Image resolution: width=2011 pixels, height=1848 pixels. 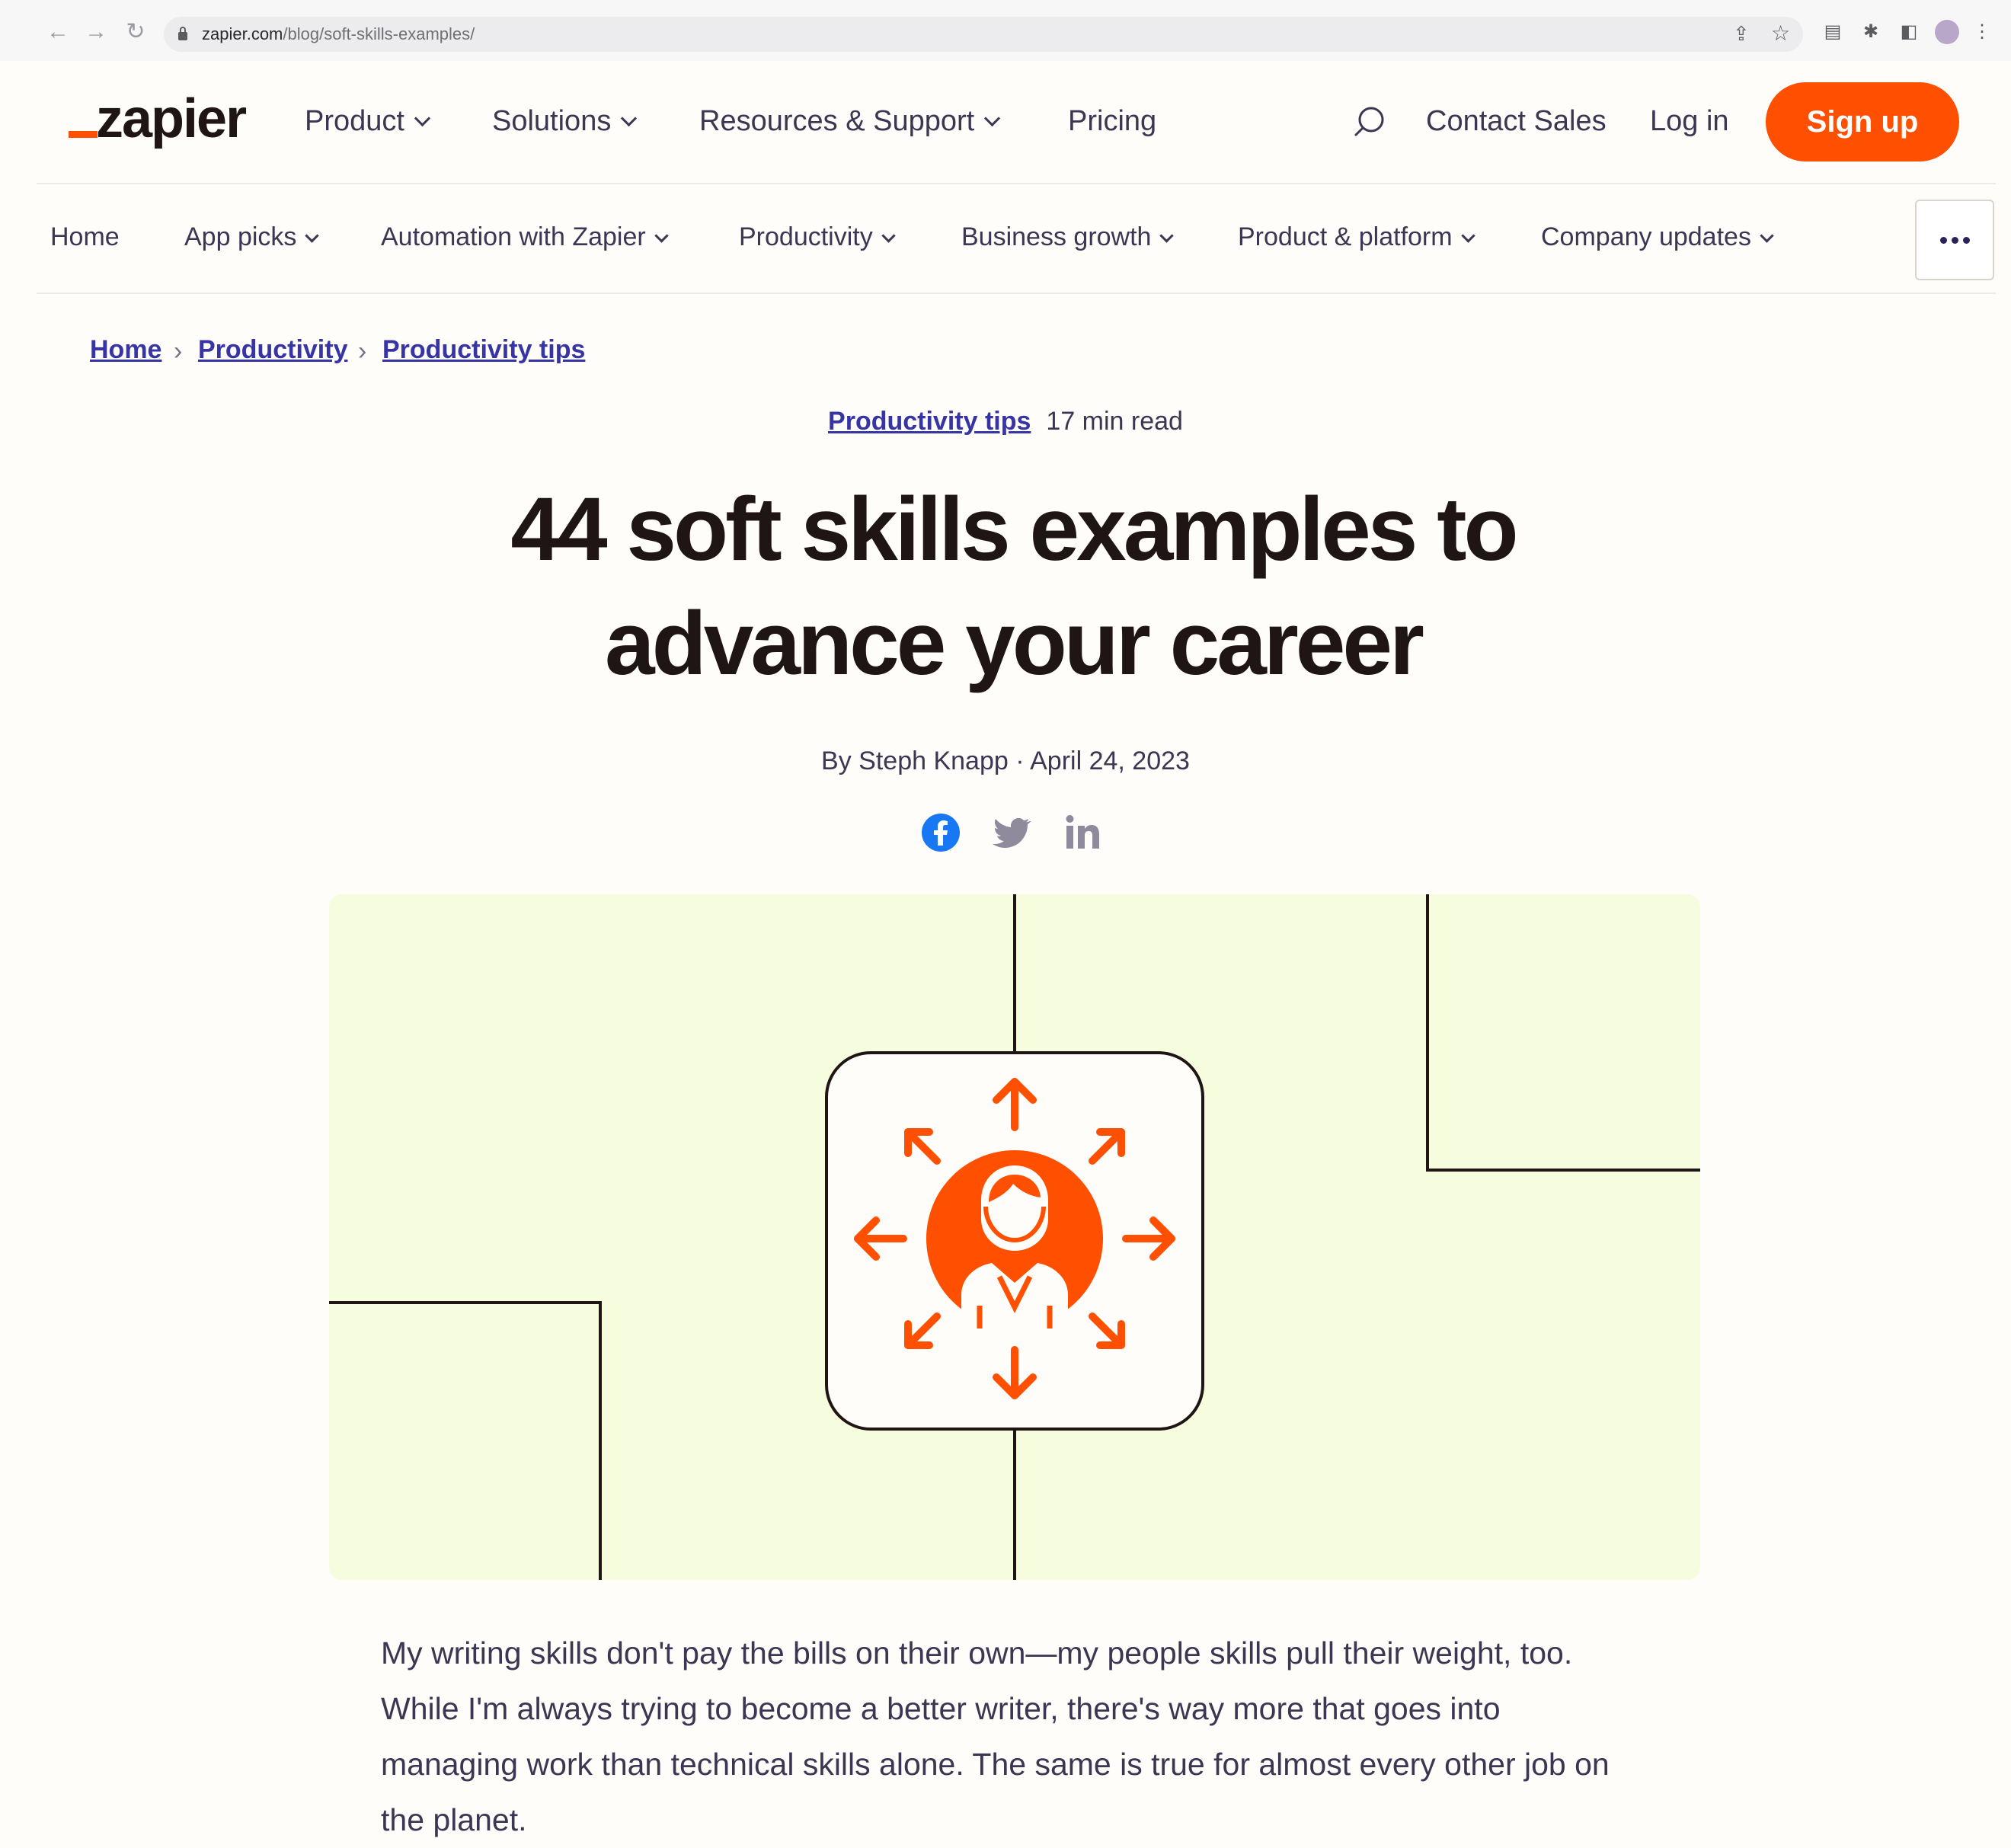 What do you see at coordinates (272, 349) in the screenshot?
I see `breadcrumb-productivity: Productivity` at bounding box center [272, 349].